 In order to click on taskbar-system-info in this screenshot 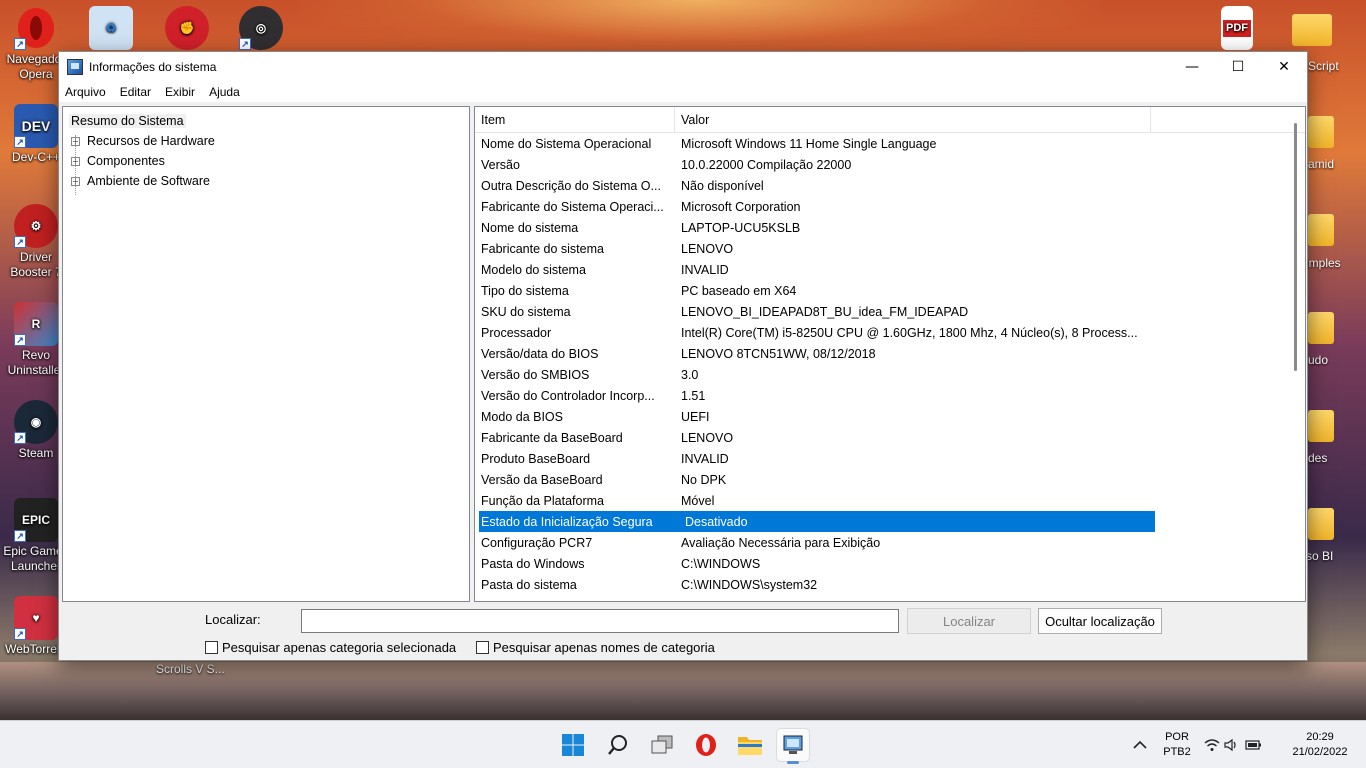, I will do `click(793, 746)`.